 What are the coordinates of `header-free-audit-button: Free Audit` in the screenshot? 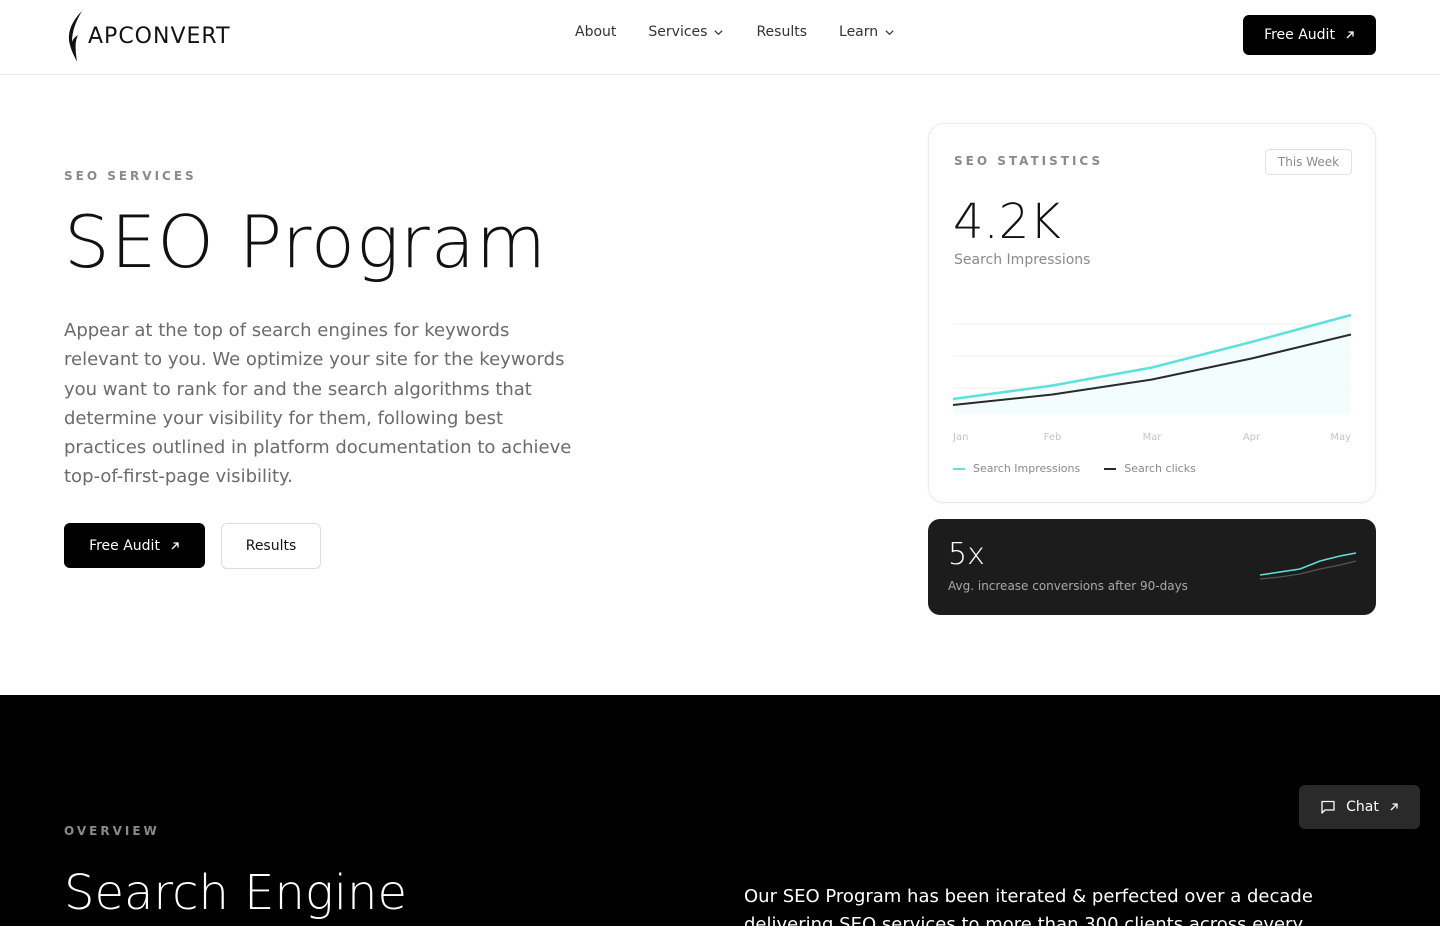 It's located at (1309, 35).